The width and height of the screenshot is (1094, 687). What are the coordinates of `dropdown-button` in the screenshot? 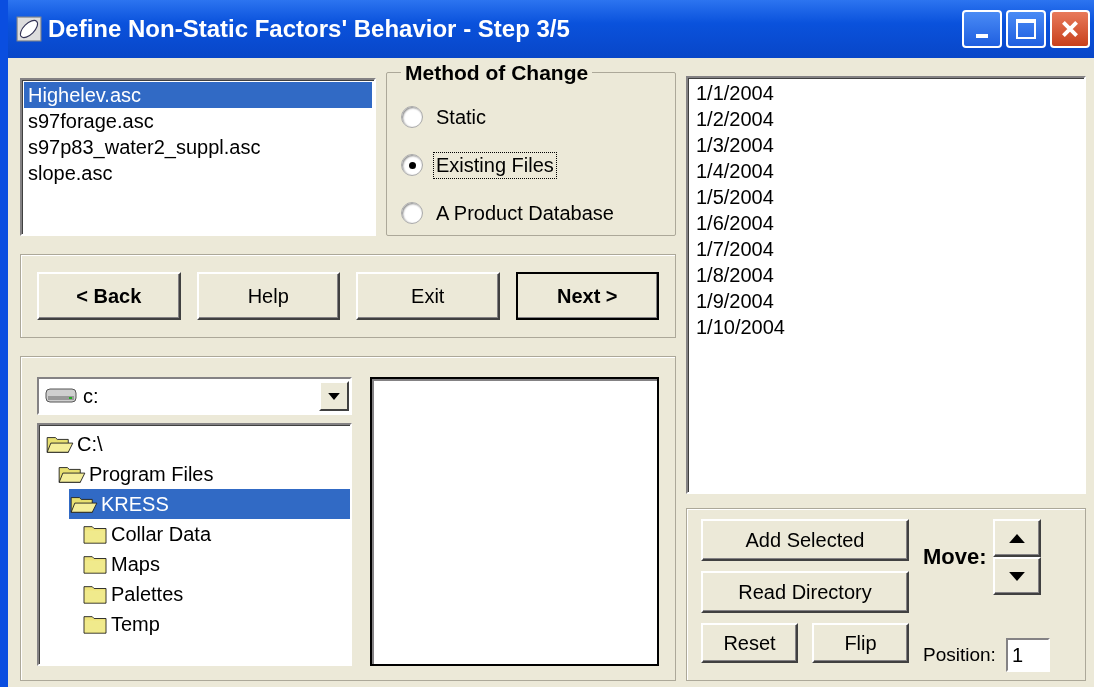 It's located at (333, 396).